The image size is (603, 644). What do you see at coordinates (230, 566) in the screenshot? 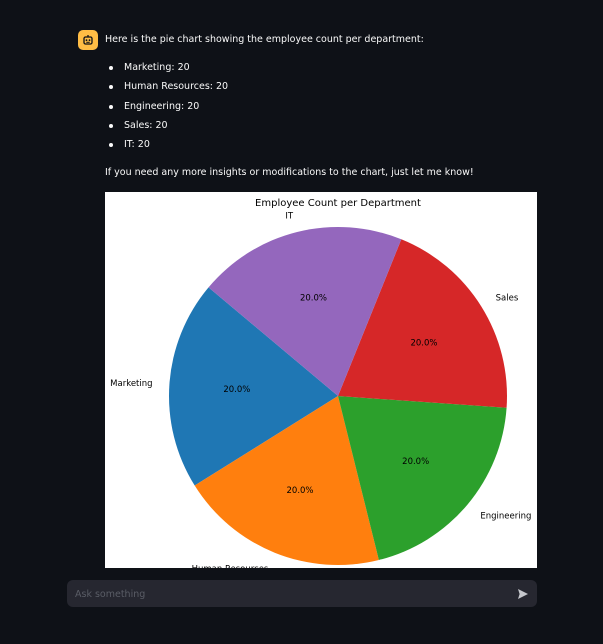
I see `pie-category-label: Human Resources` at bounding box center [230, 566].